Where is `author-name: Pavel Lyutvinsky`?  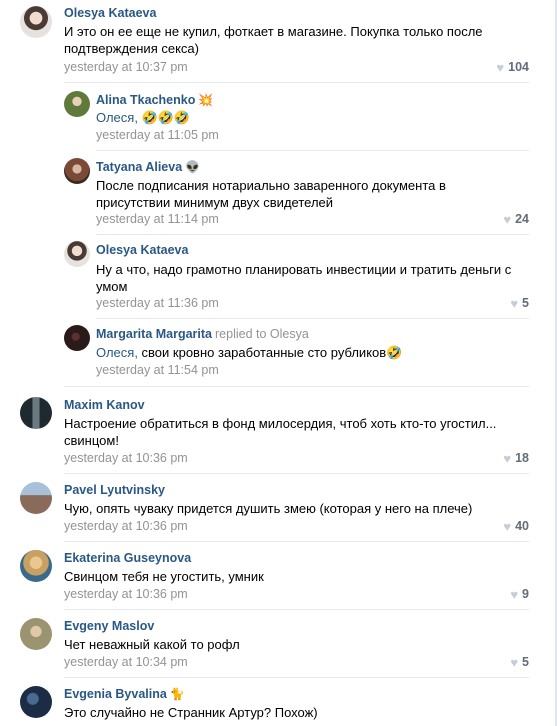 author-name: Pavel Lyutvinsky is located at coordinates (114, 490).